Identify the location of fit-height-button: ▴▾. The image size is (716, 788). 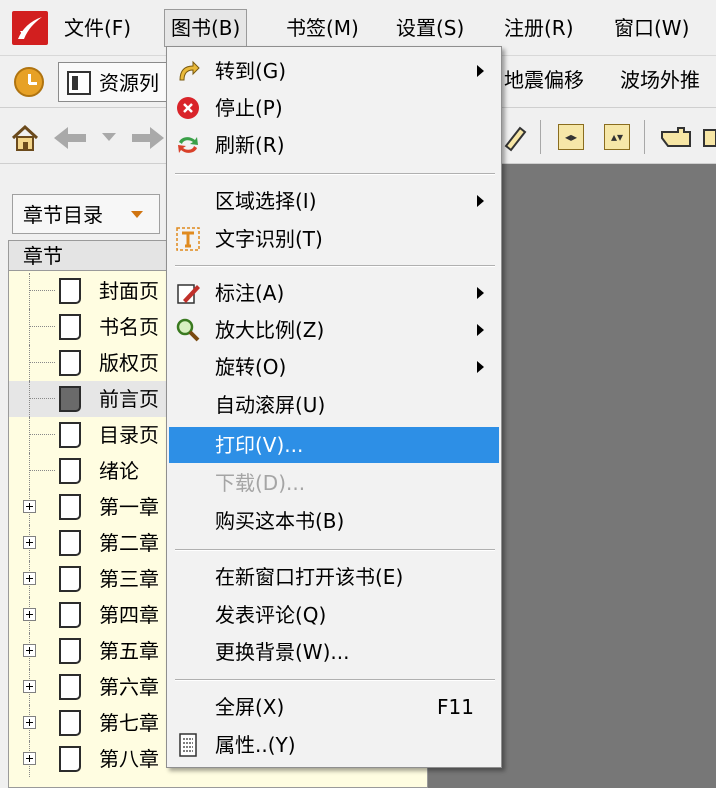
(617, 137).